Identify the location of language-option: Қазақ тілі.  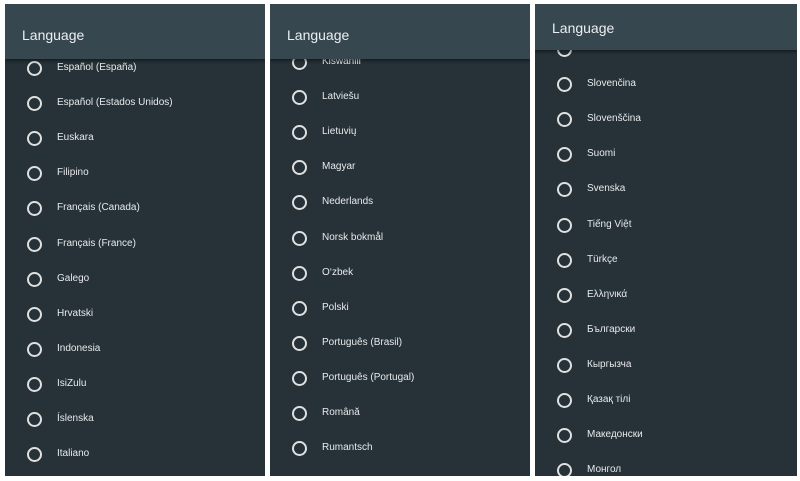
(666, 401).